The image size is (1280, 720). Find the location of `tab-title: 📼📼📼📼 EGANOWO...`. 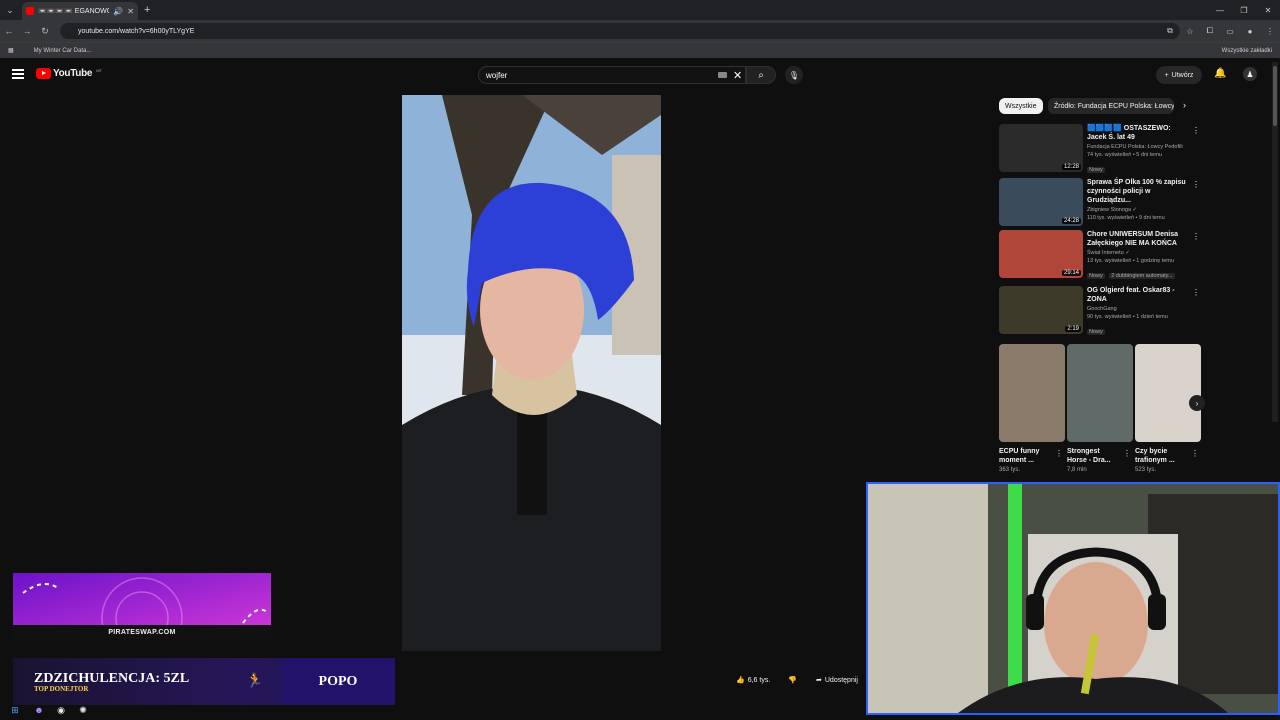

tab-title: 📼📼📼📼 EGANOWO... is located at coordinates (73, 11).